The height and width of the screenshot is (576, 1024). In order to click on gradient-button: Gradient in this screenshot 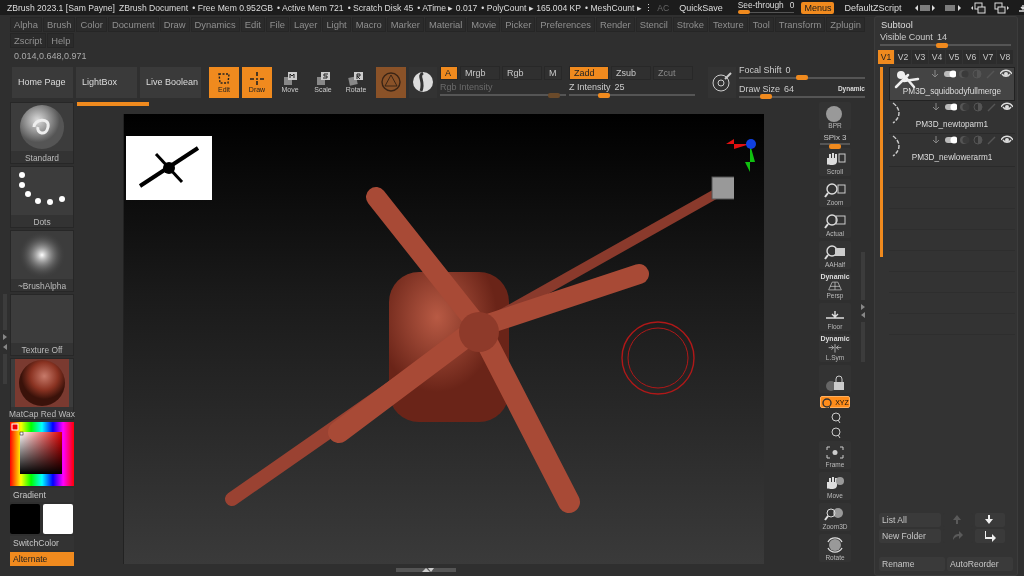, I will do `click(42, 495)`.